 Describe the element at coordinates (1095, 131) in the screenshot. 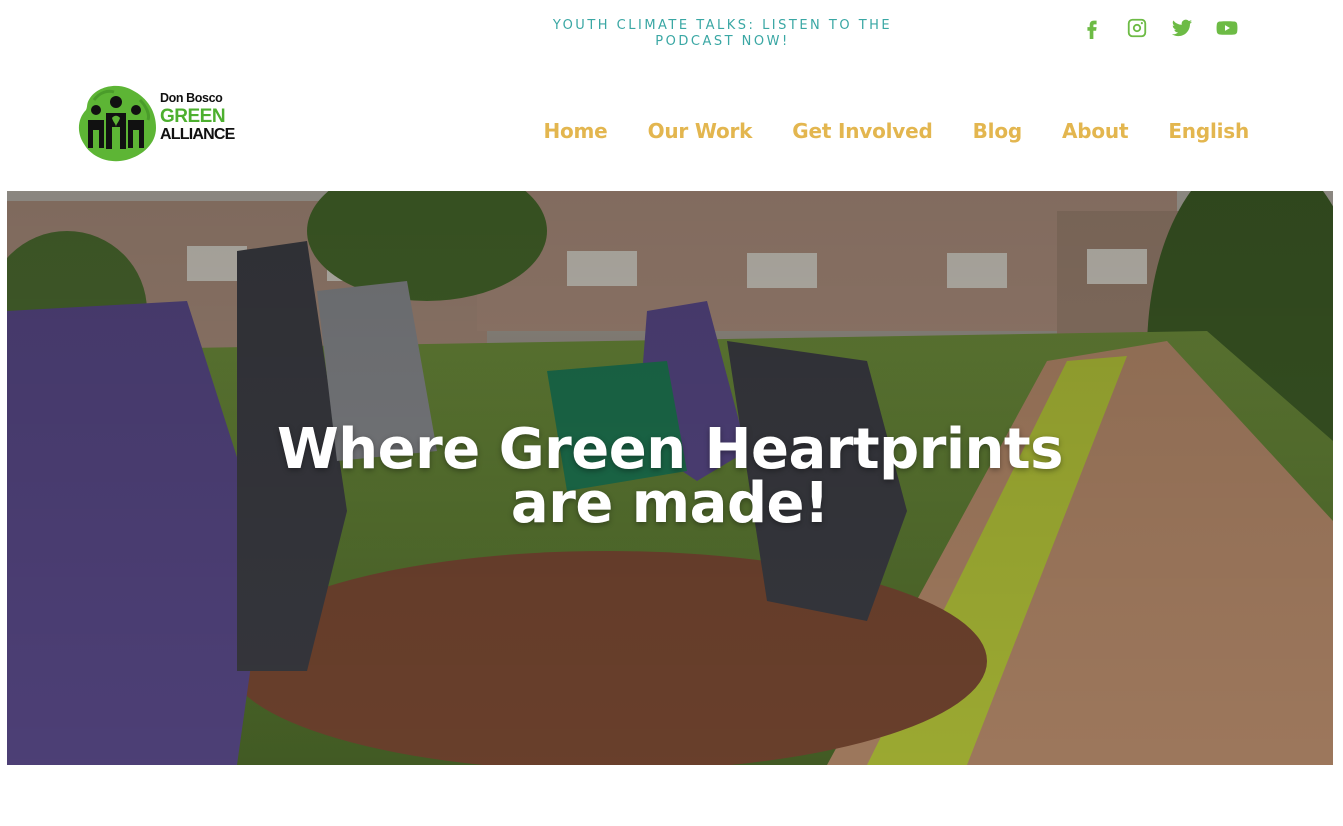

I see `nav-about: About` at that location.